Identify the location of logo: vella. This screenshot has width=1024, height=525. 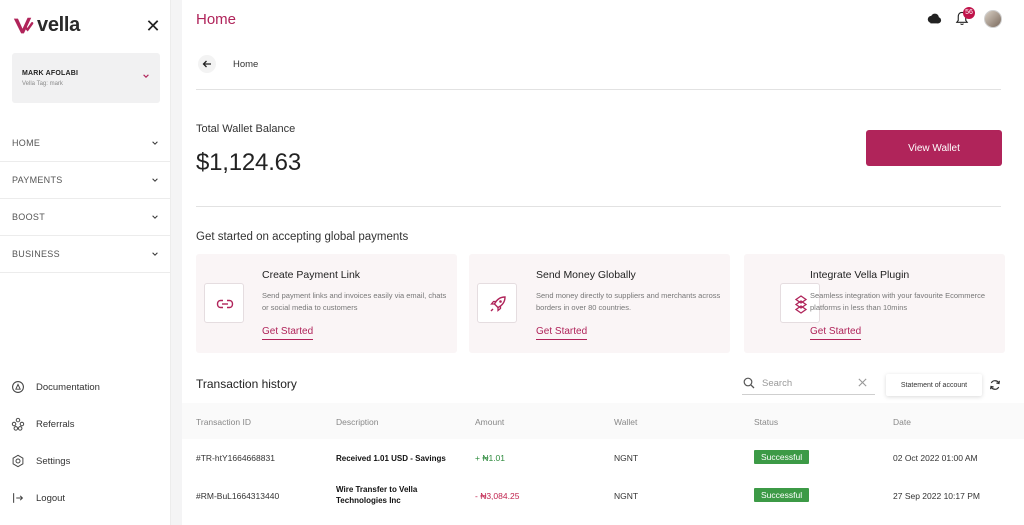
(46, 25).